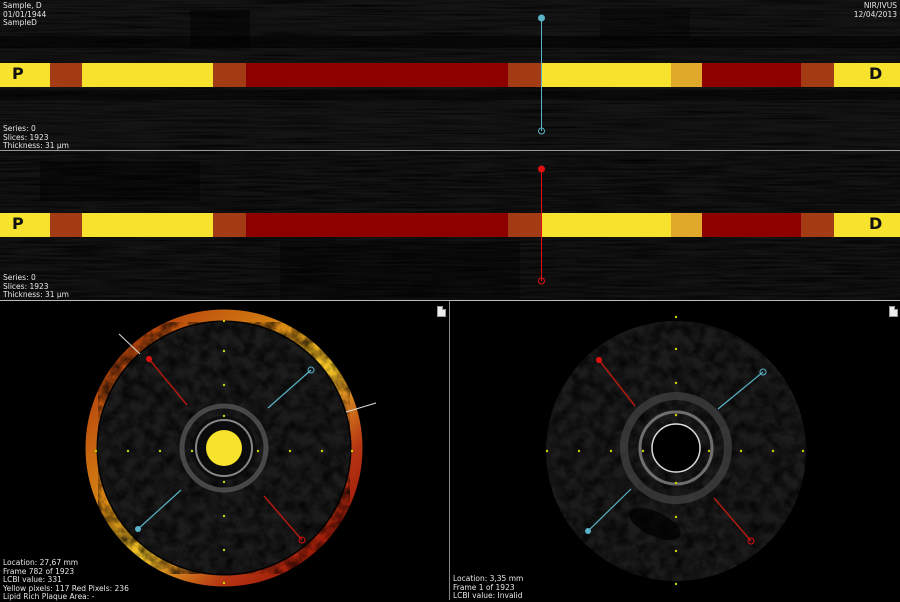 This screenshot has width=900, height=602. I want to click on plaque-area-label: Lipid Rich Plaque Area: -, so click(49, 596).